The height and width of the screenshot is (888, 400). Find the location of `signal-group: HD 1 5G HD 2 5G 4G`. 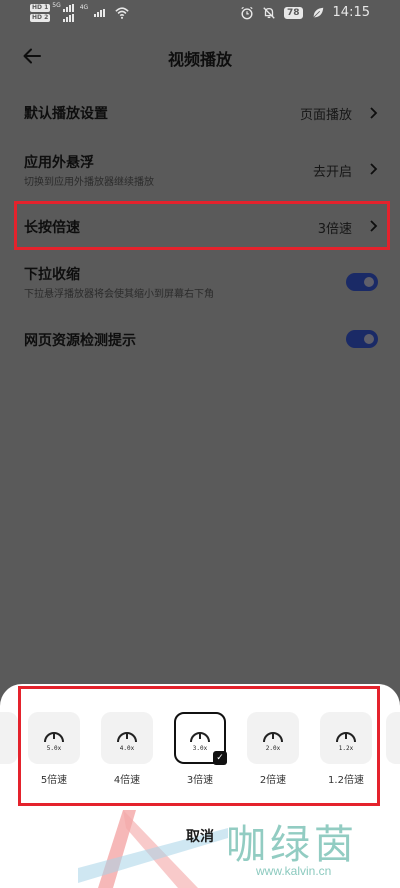

signal-group: HD 1 5G HD 2 5G 4G is located at coordinates (79, 11).